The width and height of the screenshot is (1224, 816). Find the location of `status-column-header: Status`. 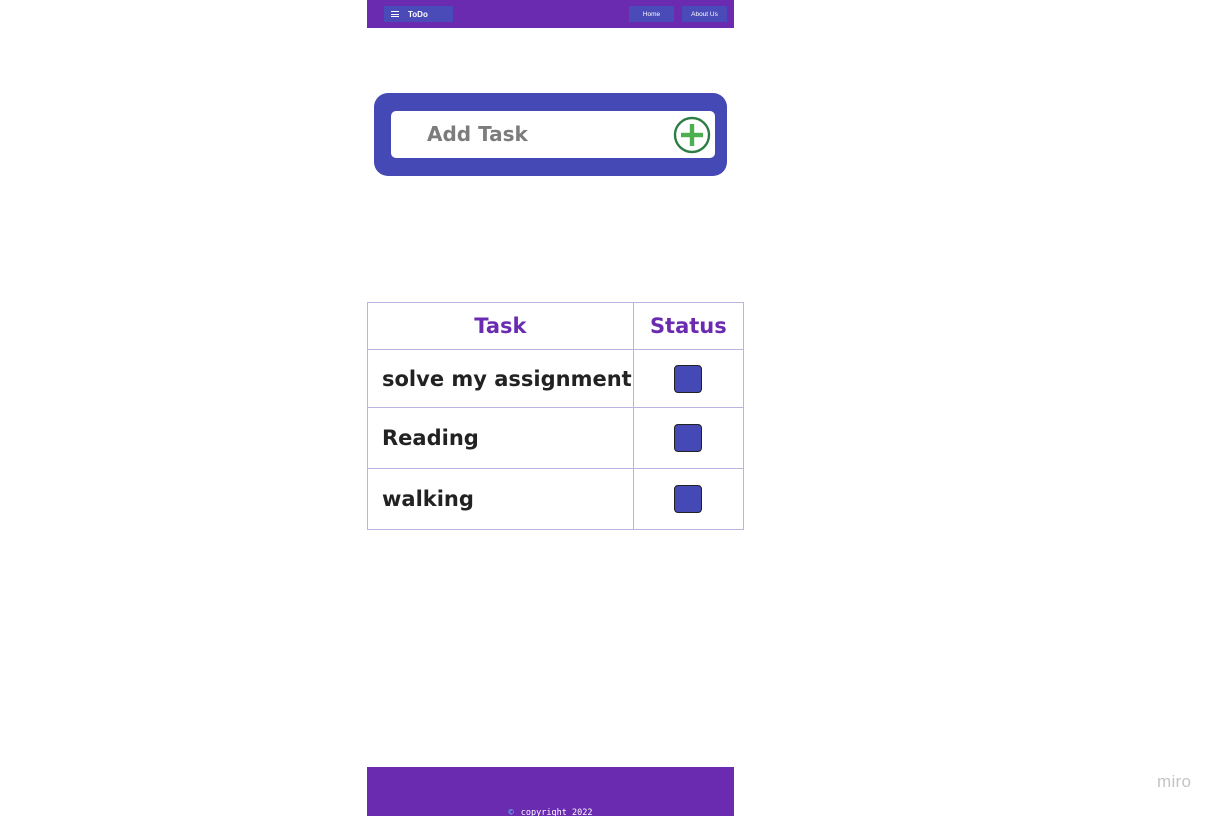

status-column-header: Status is located at coordinates (688, 326).